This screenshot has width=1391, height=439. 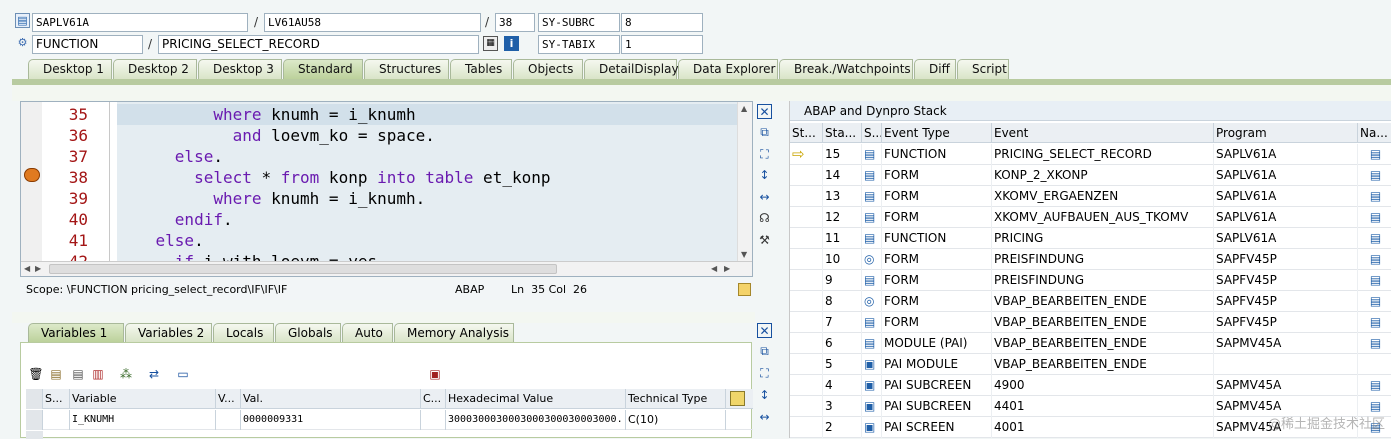 I want to click on stack-row: 9 ▤ FORM PREISFINDUNG SAPFV45P ▤, so click(x=1090, y=280).